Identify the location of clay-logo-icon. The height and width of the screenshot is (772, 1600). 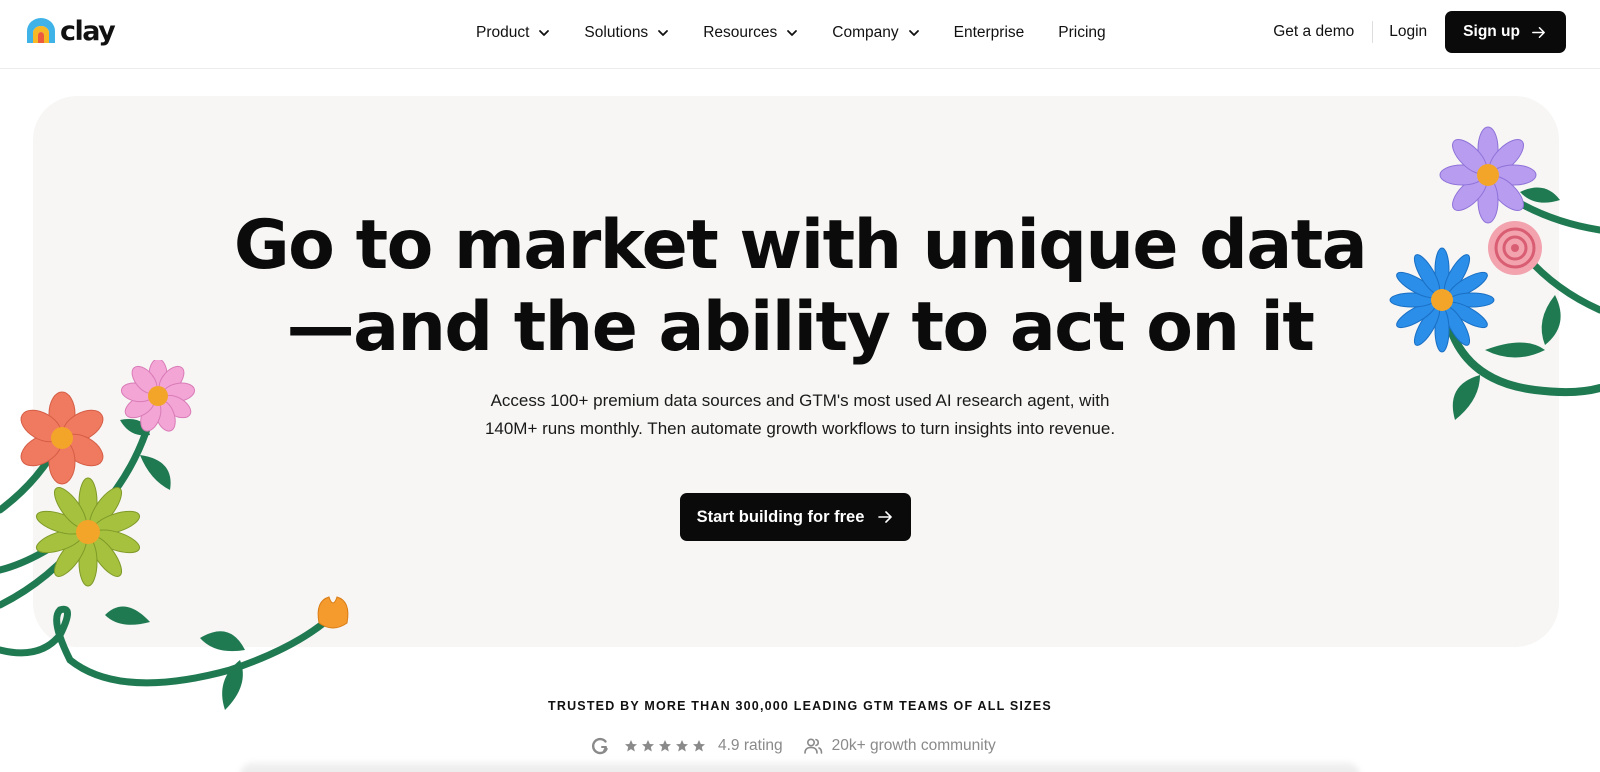
(41, 30).